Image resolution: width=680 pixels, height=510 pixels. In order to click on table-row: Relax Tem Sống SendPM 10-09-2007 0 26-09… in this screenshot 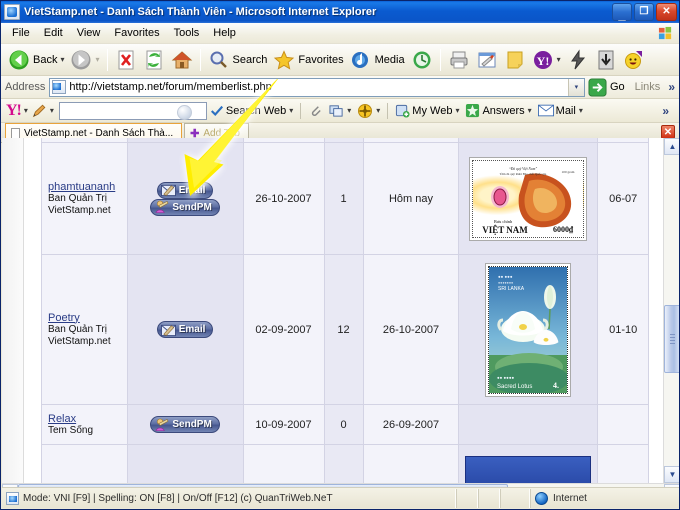, I will do `click(345, 424)`.